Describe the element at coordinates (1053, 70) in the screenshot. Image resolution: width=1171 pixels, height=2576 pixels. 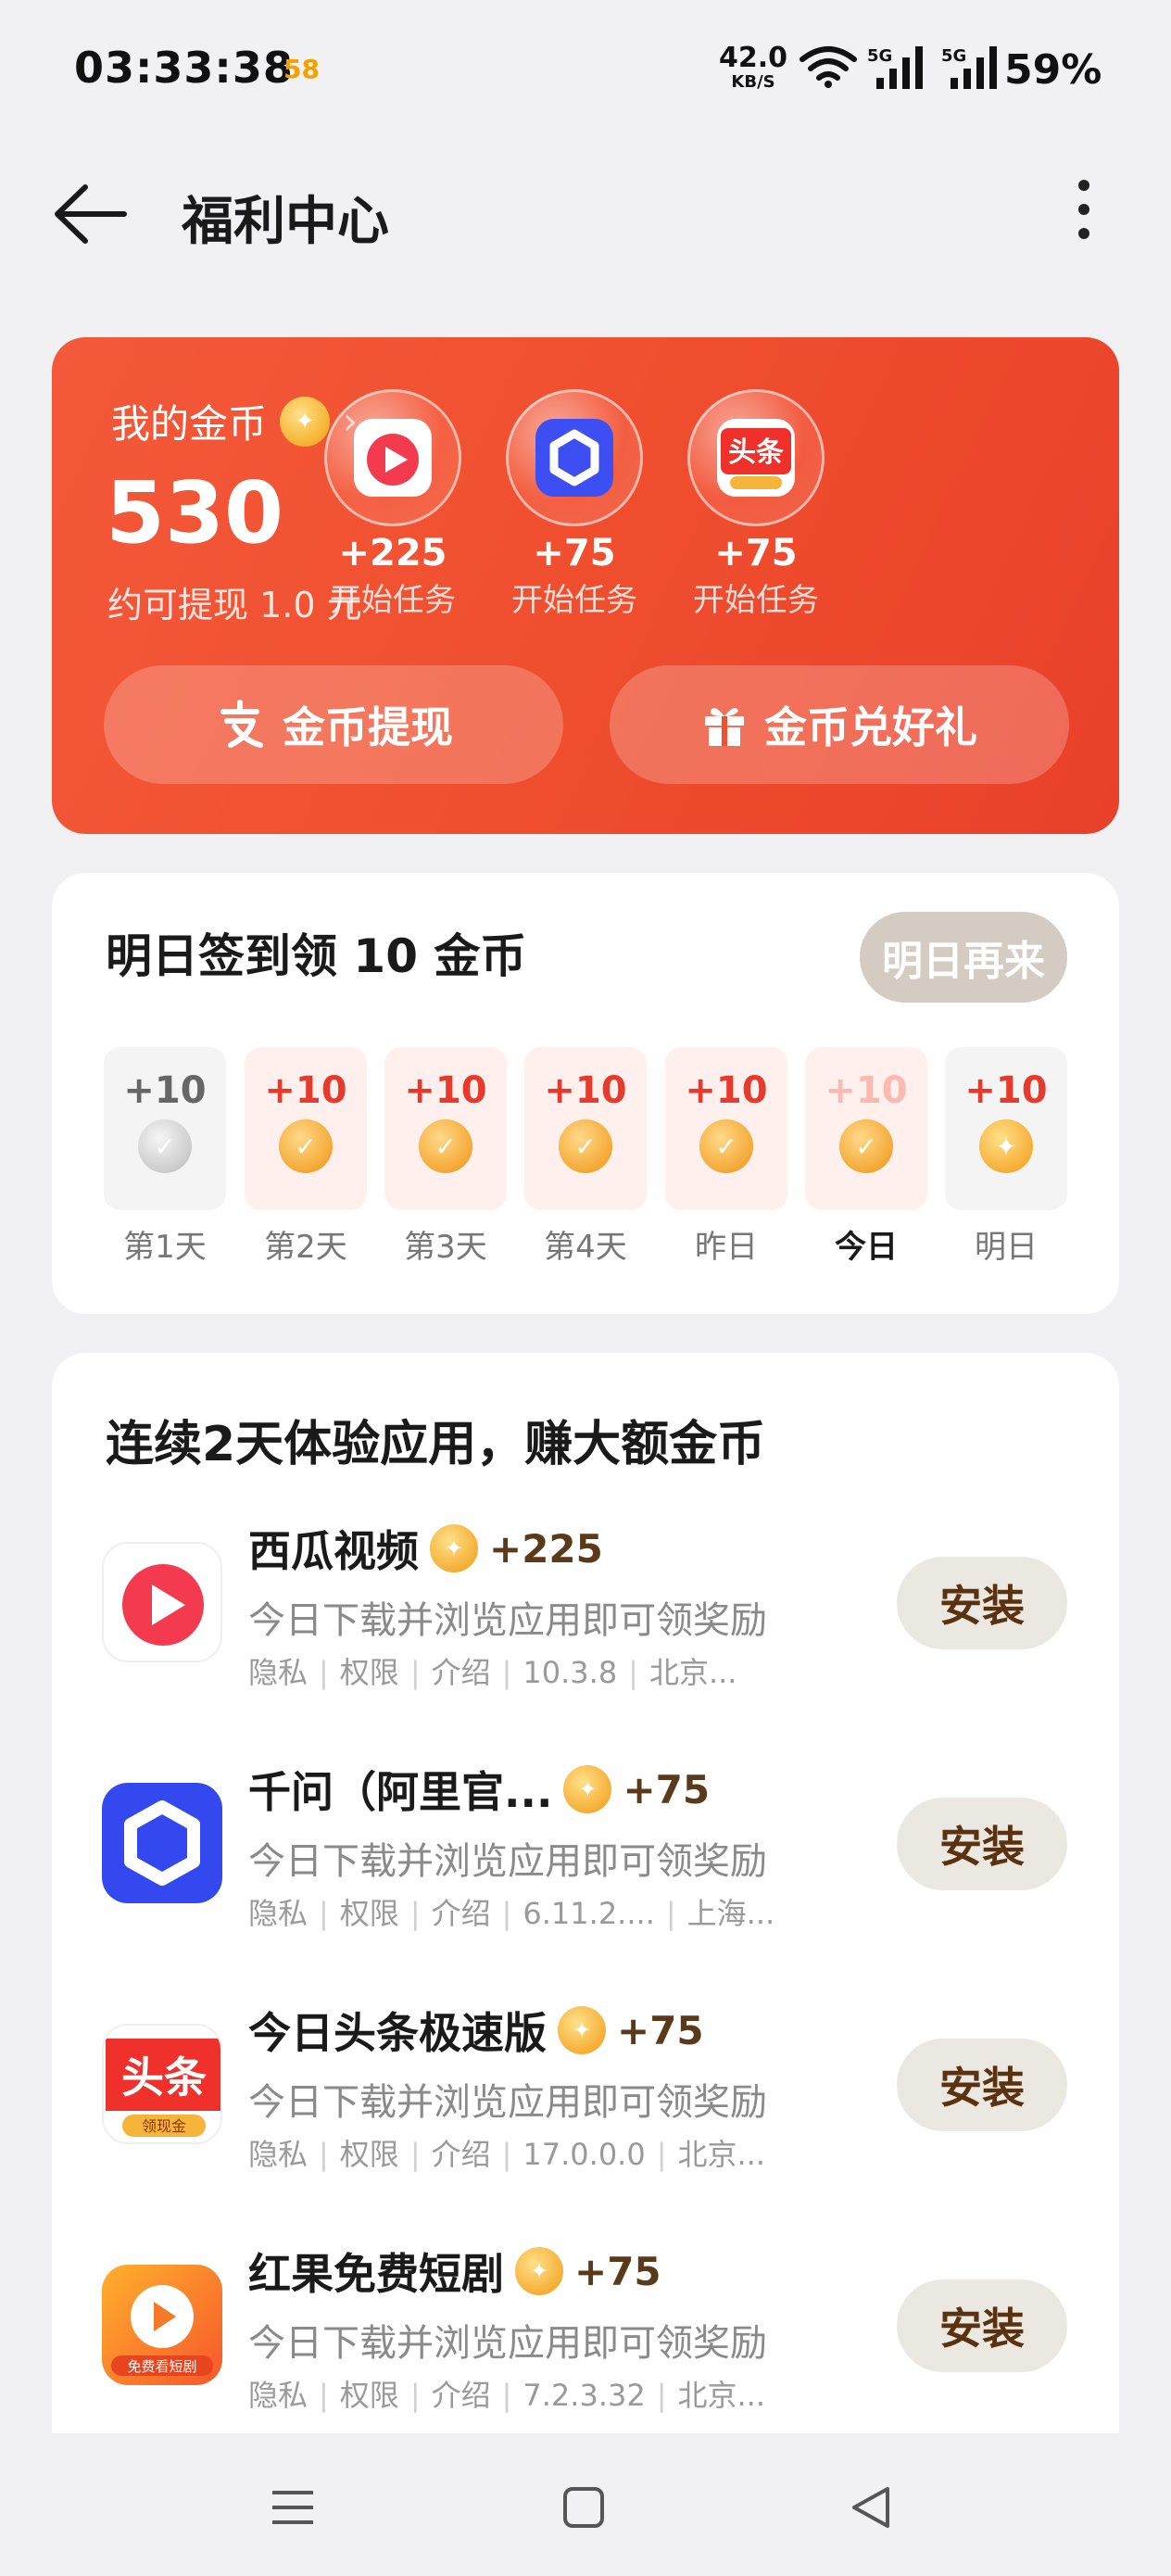
I see `battery-level: 59%` at that location.